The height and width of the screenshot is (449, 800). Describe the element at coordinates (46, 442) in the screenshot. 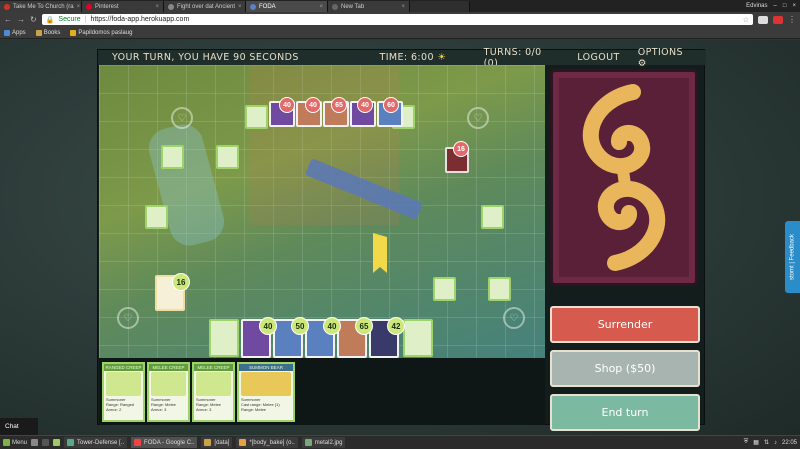

I see `terminal-icon` at that location.